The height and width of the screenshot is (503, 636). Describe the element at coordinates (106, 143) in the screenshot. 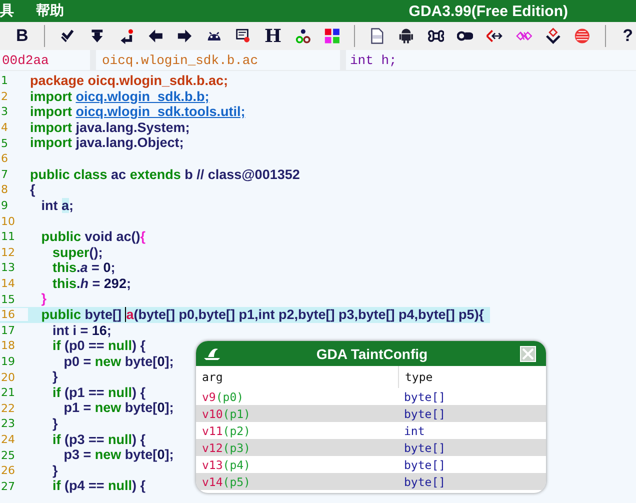

I see `code-line: import java.lang.Object;` at that location.